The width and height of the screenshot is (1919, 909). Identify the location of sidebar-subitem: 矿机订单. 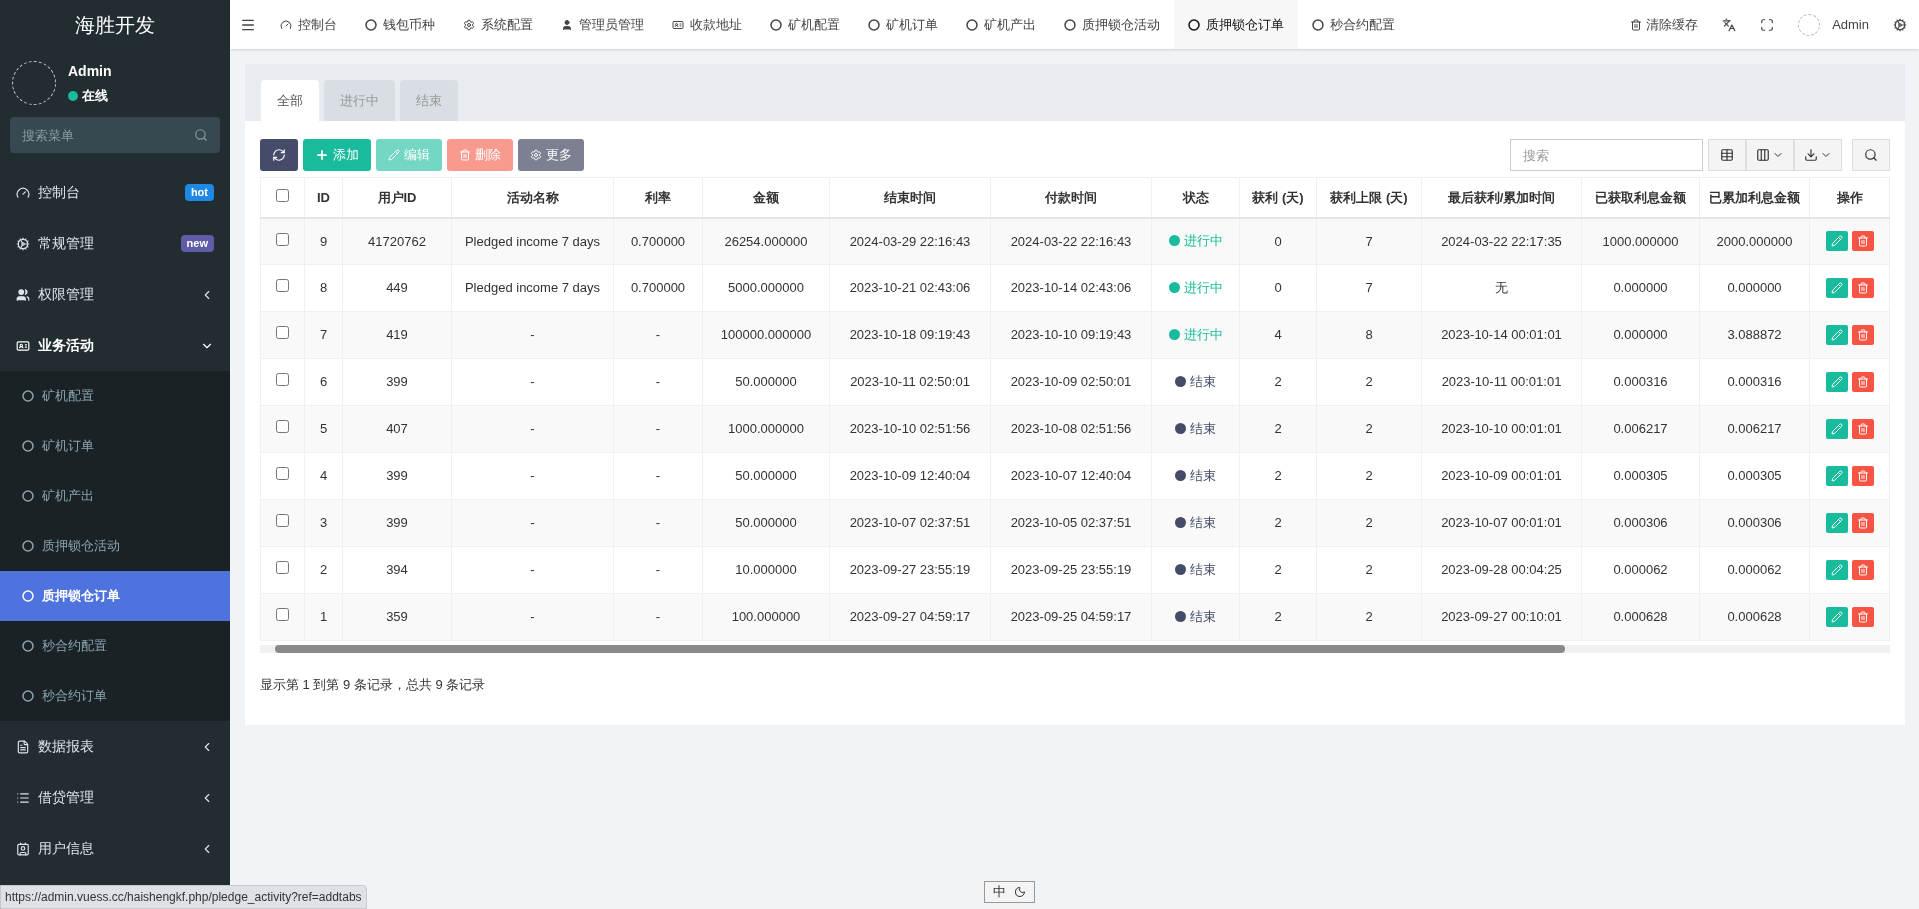
(115, 446).